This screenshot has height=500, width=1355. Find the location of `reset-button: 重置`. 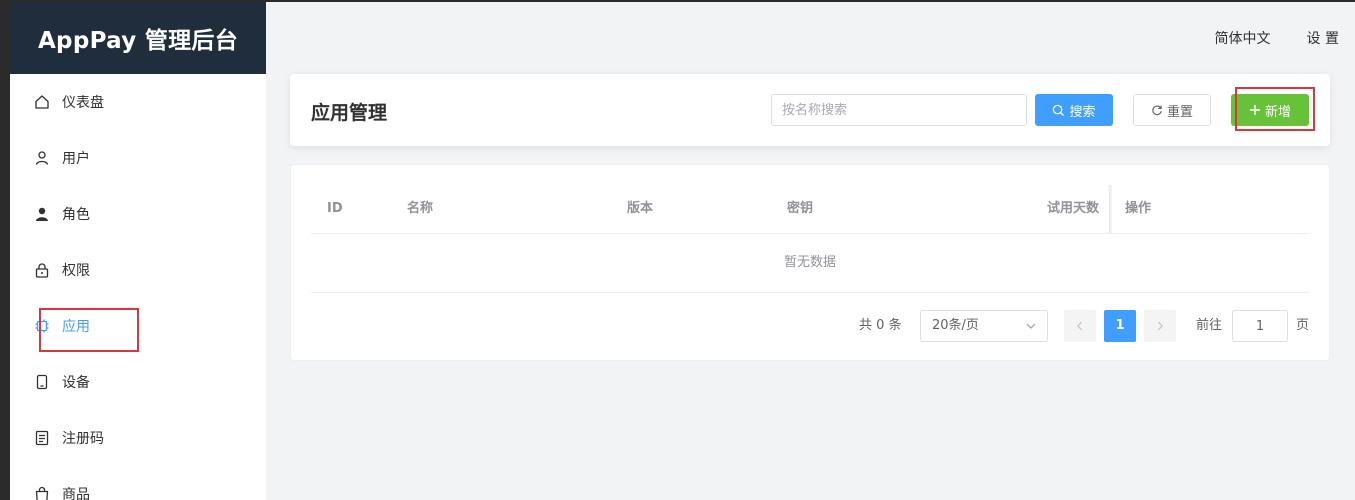

reset-button: 重置 is located at coordinates (1172, 110).